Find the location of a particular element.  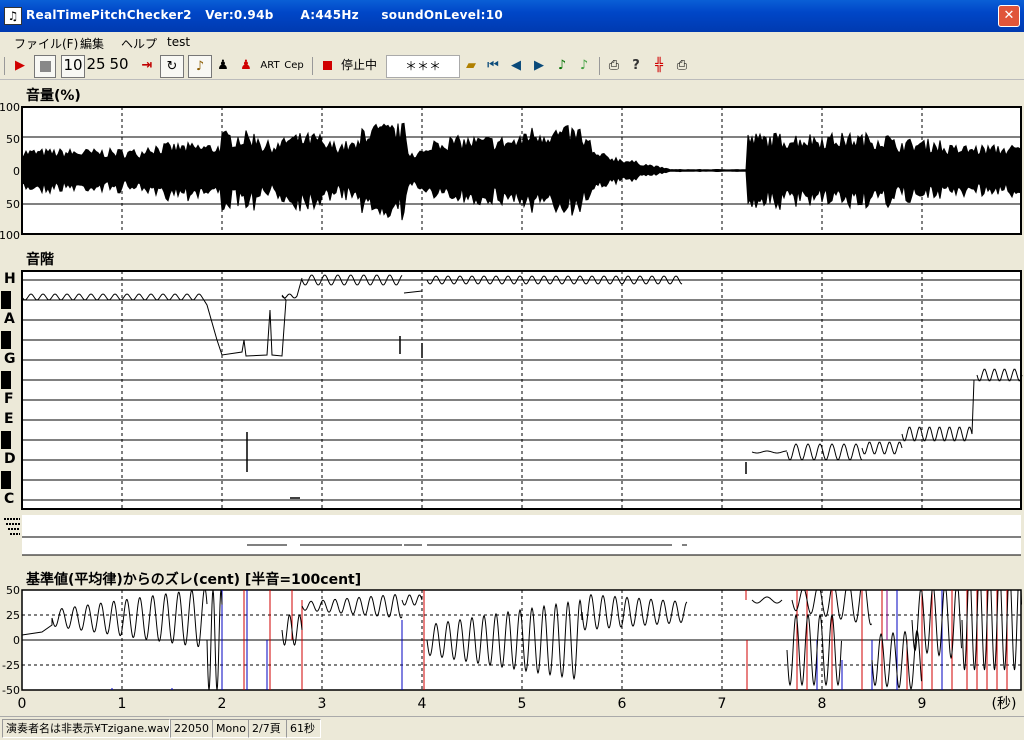

time-tick-label: 2 is located at coordinates (222, 704).